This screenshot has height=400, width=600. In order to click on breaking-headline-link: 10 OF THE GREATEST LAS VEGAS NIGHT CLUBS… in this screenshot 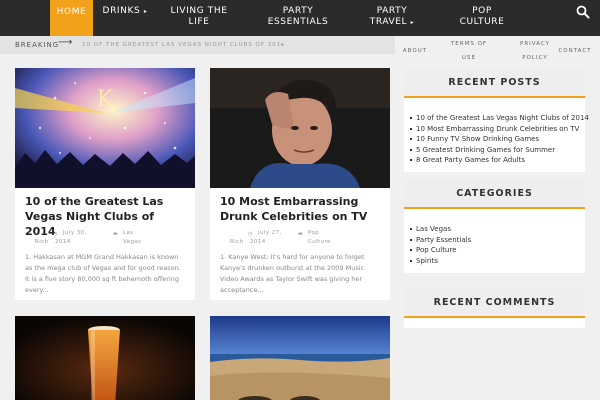, I will do `click(183, 45)`.